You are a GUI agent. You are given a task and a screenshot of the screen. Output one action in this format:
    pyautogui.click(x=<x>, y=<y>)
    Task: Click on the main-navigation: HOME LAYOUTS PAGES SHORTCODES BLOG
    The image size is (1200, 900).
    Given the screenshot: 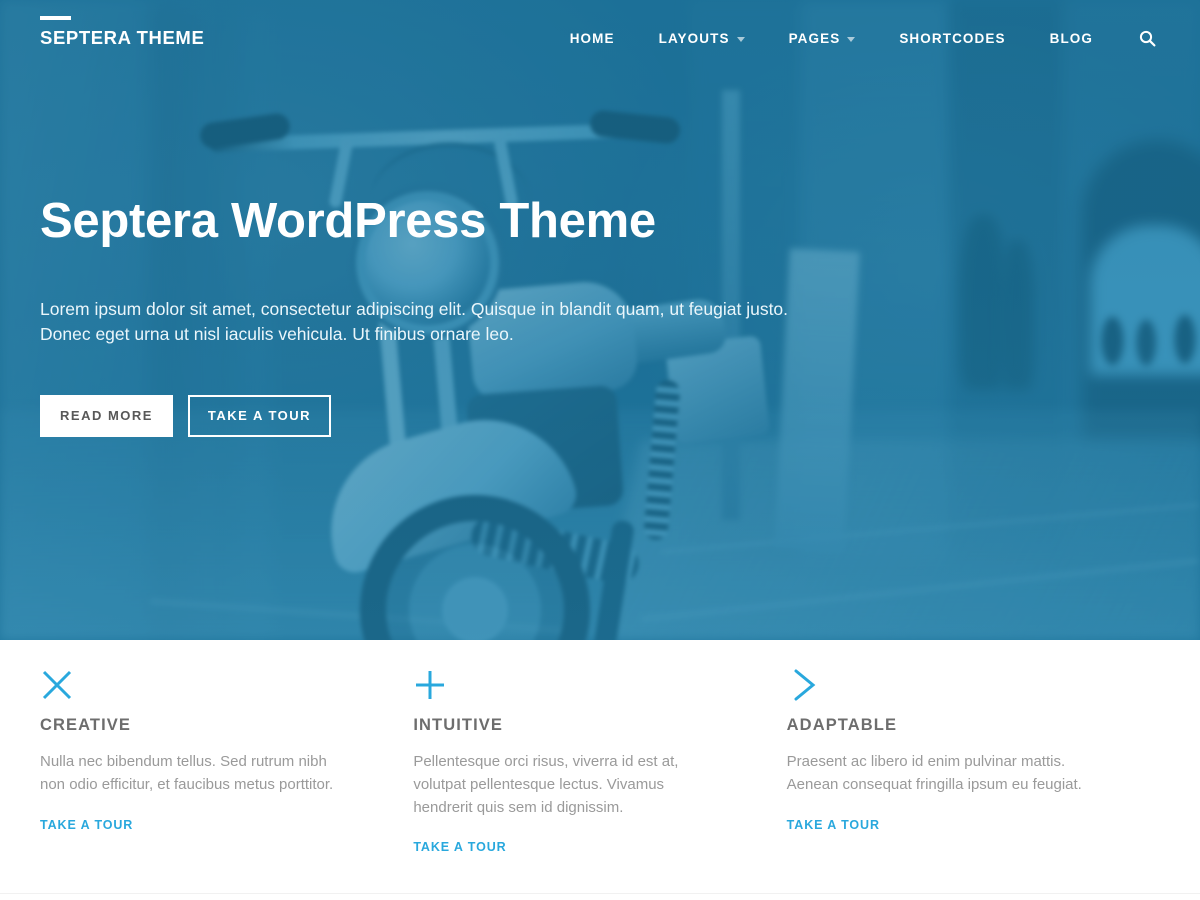 What is the action you would take?
    pyautogui.click(x=861, y=38)
    